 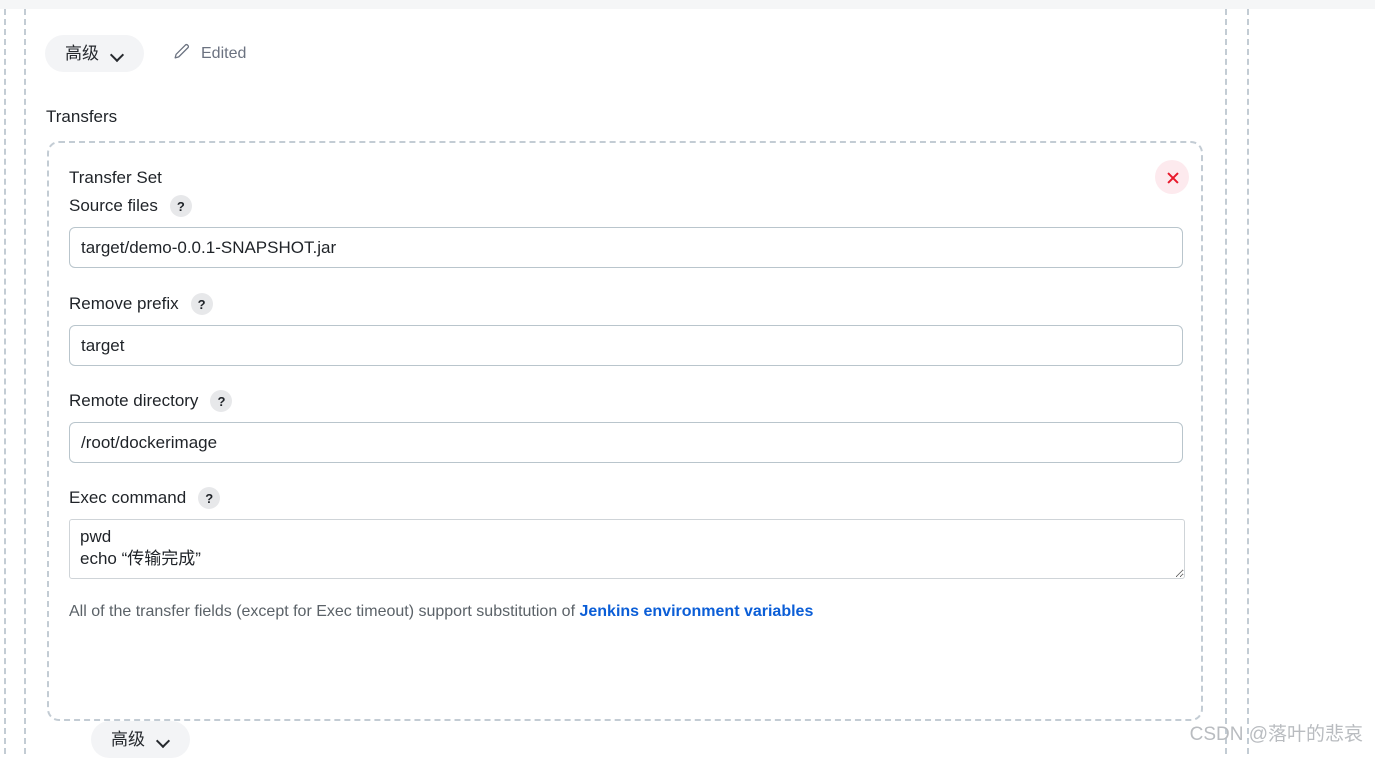 I want to click on transfer-set-title: Transfer Set, so click(x=115, y=177).